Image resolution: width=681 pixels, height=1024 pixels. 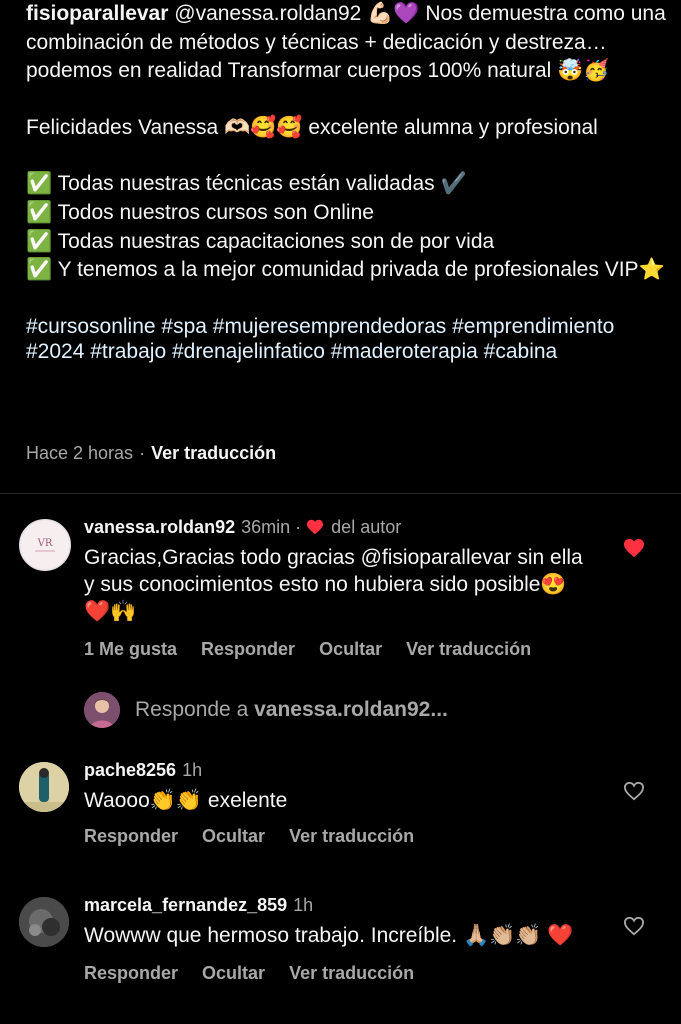 What do you see at coordinates (186, 800) in the screenshot?
I see `comment-text: Waooo👏👏 exelente` at bounding box center [186, 800].